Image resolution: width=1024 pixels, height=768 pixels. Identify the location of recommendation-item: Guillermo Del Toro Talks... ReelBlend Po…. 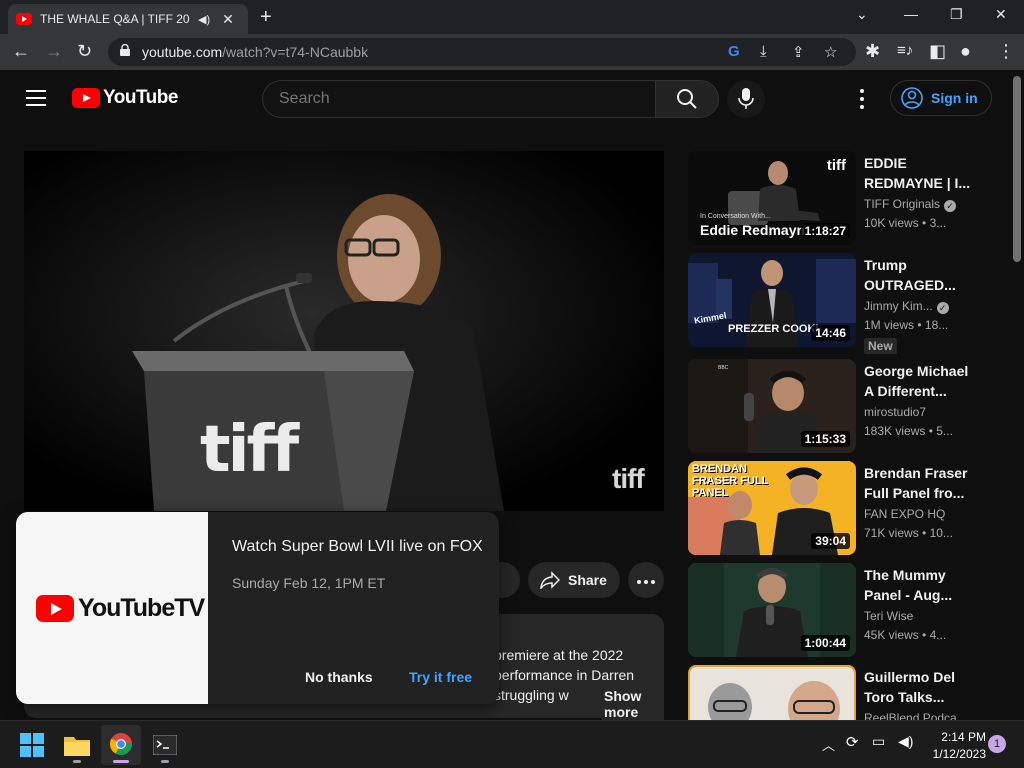
(838, 692).